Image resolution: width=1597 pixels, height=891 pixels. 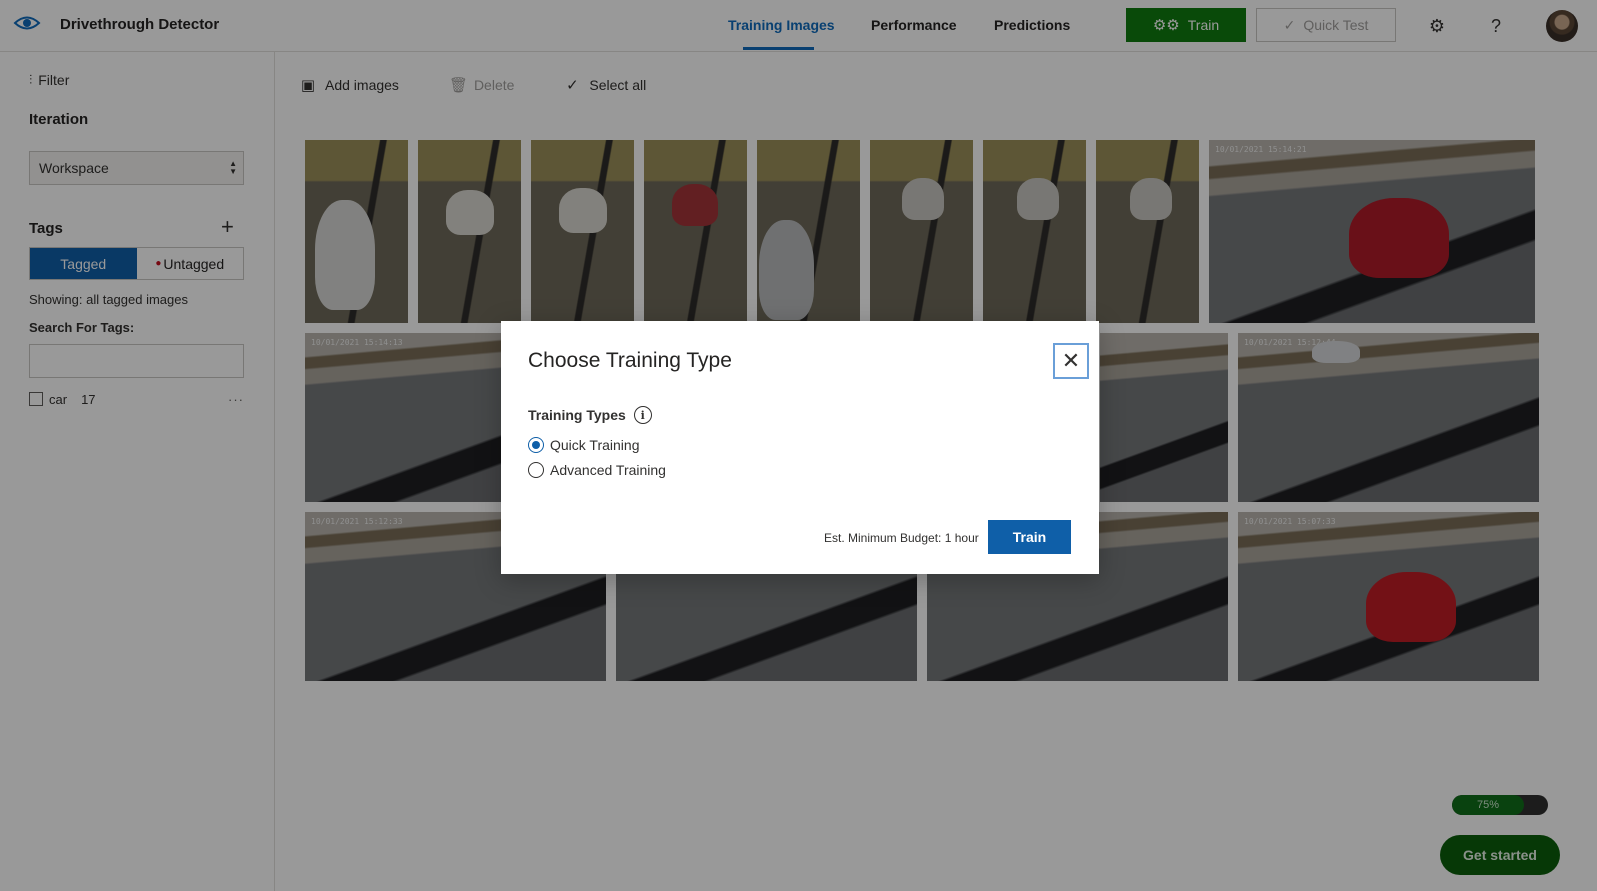 I want to click on quick-training-label: Quick Training, so click(x=595, y=445).